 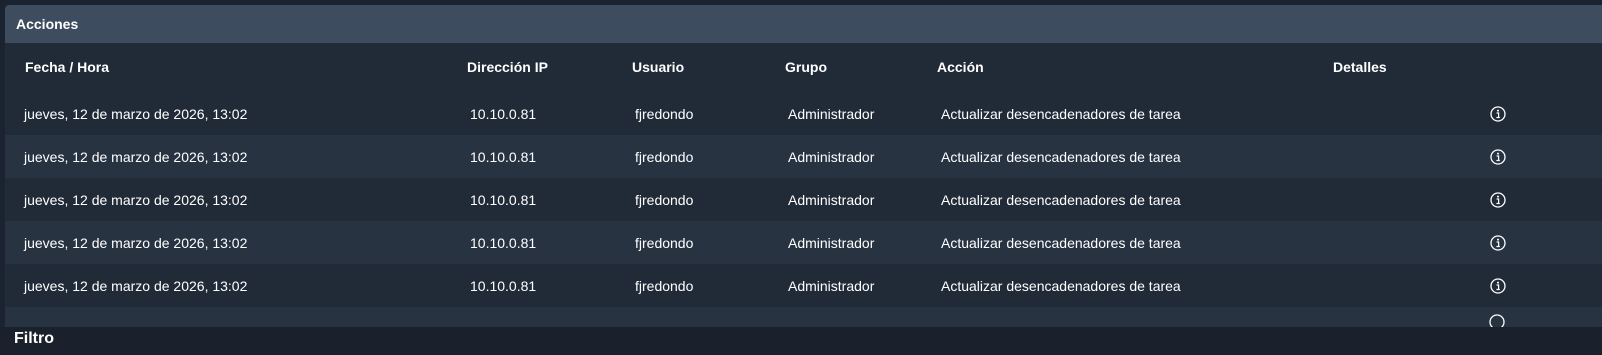 I want to click on table-row-partial, so click(x=803, y=317).